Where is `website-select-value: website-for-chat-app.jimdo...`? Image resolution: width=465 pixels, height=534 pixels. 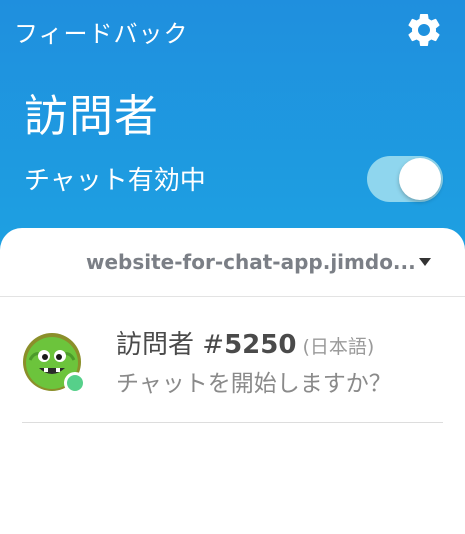 website-select-value: website-for-chat-app.jimdo... is located at coordinates (251, 262).